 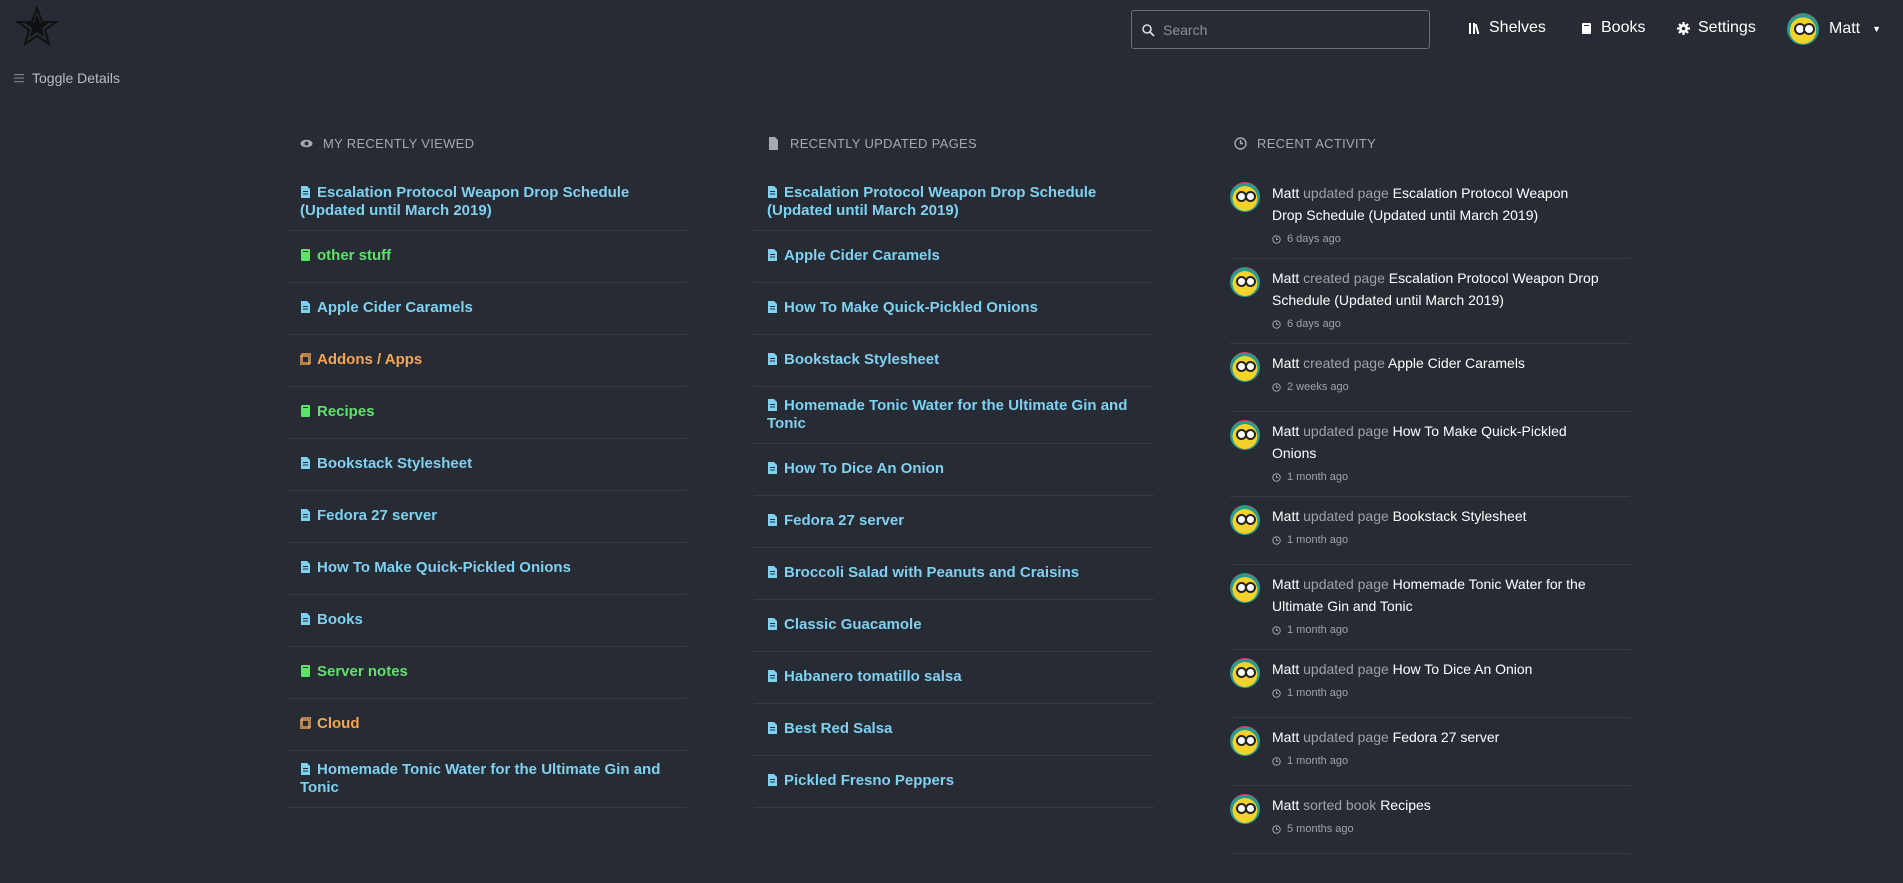 I want to click on page-link: Broccoli Salad with Peanuts and Craisins, so click(x=954, y=574).